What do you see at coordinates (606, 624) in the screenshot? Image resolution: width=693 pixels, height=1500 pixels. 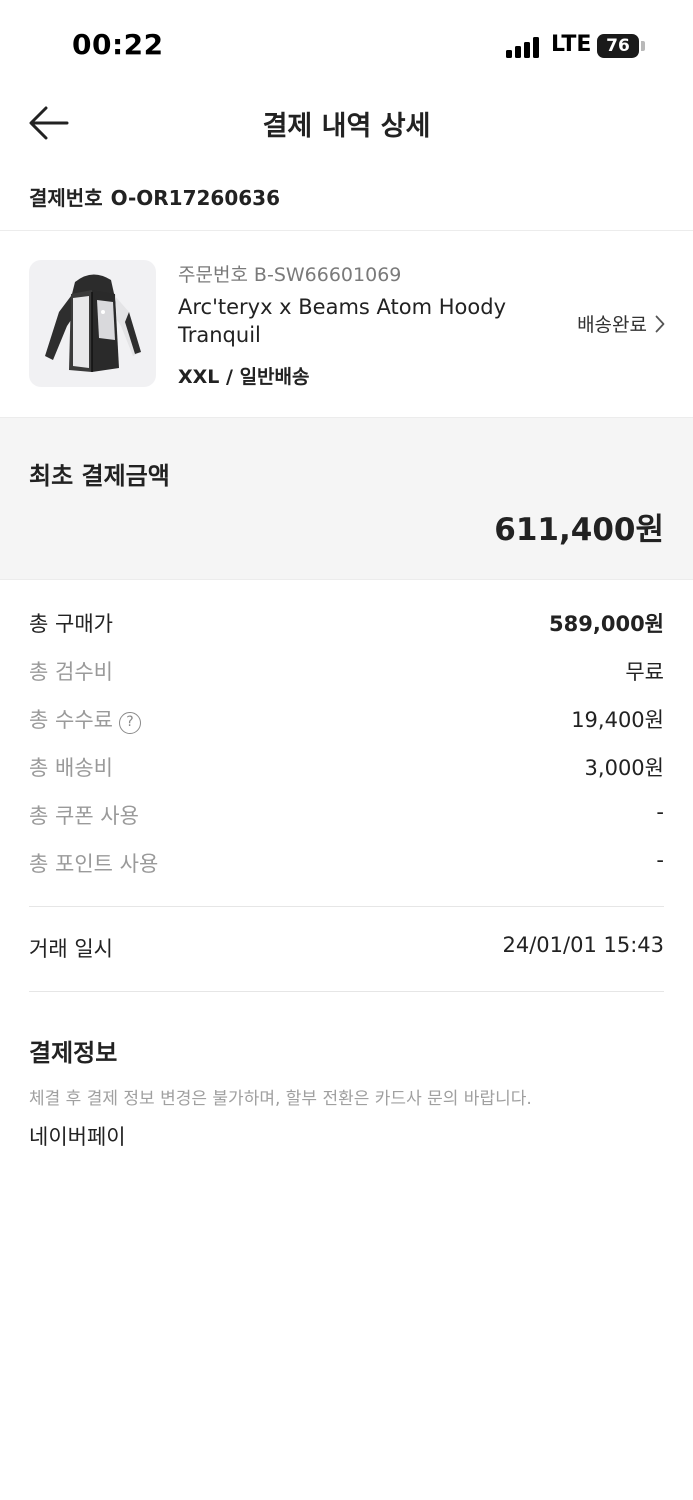 I see `breakdown-value: 589,000원` at bounding box center [606, 624].